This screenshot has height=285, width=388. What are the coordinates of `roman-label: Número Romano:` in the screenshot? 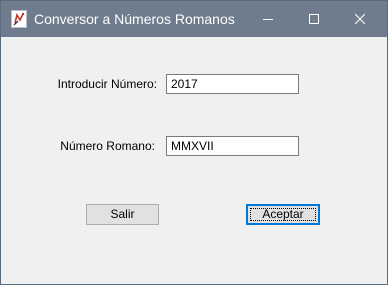 It's located at (107, 146).